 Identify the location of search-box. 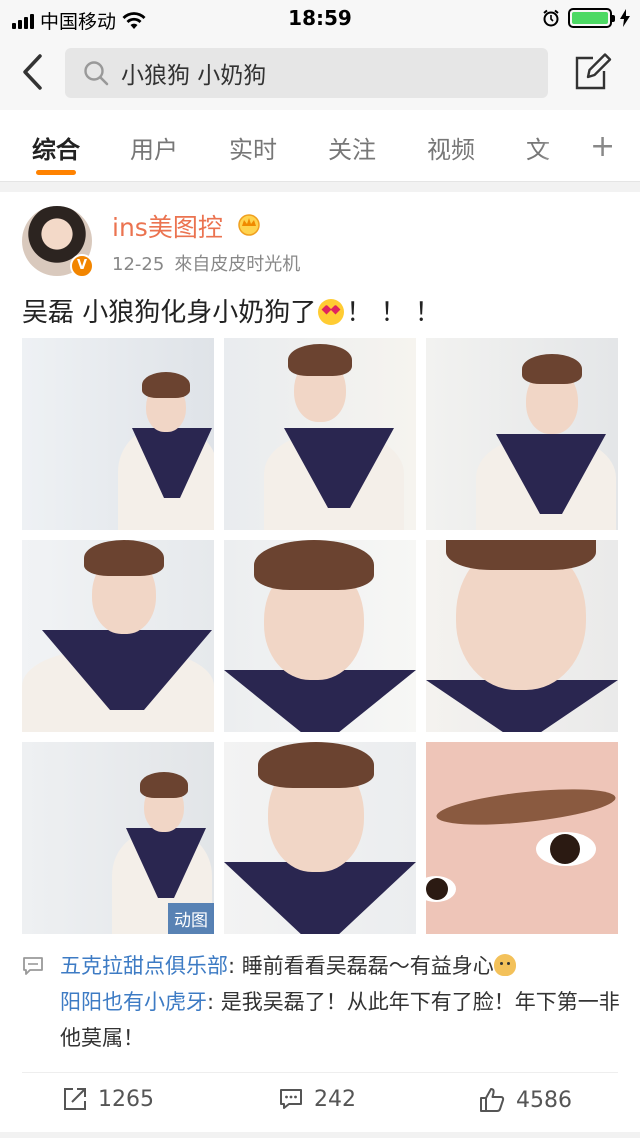
(306, 73).